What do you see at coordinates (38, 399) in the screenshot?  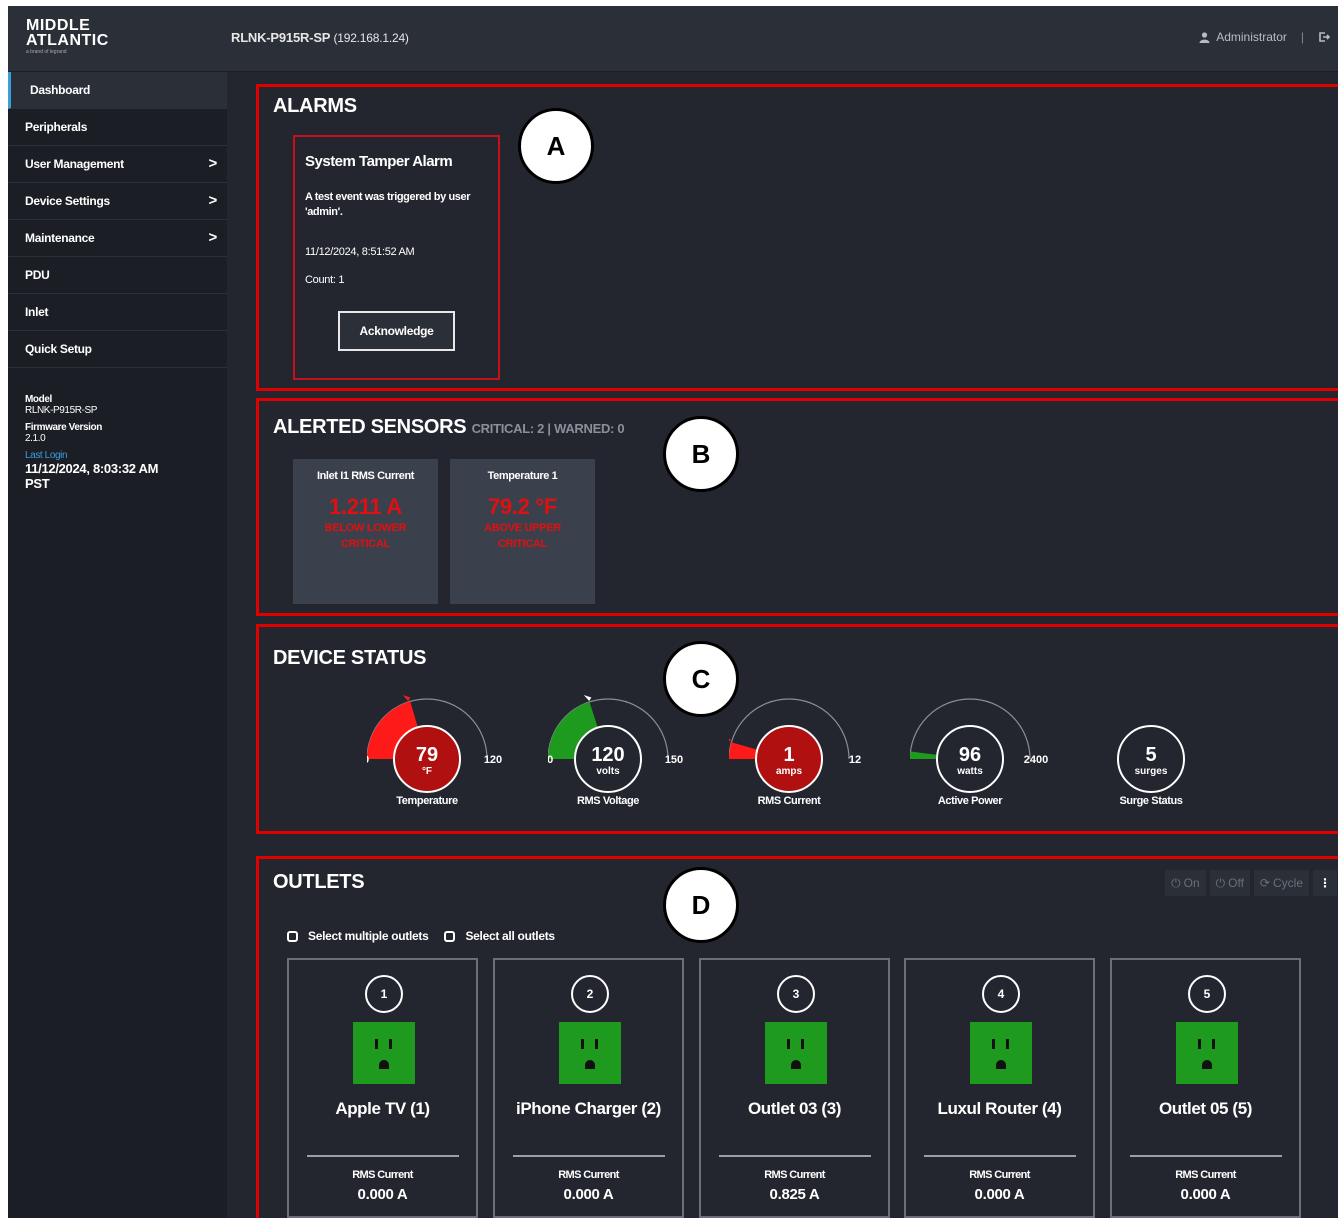 I see `model-label: Model` at bounding box center [38, 399].